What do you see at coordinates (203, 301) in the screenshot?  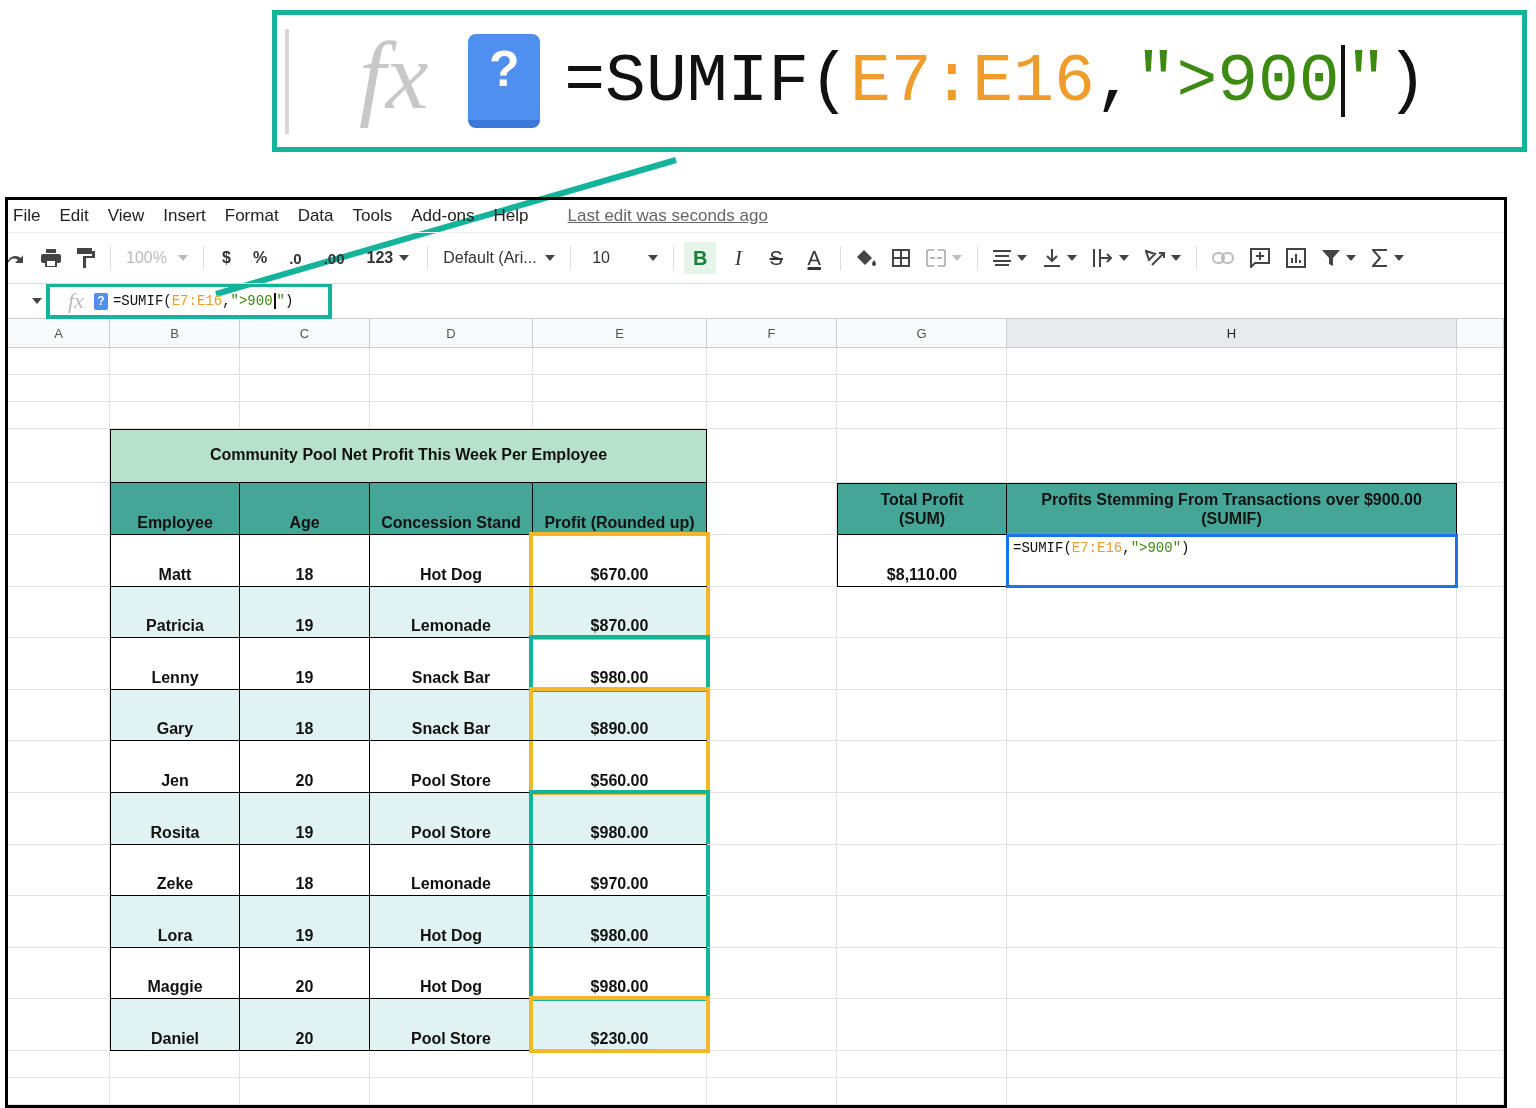 I see `formula-field: =SUMIF(E7:E16,">900 ")` at bounding box center [203, 301].